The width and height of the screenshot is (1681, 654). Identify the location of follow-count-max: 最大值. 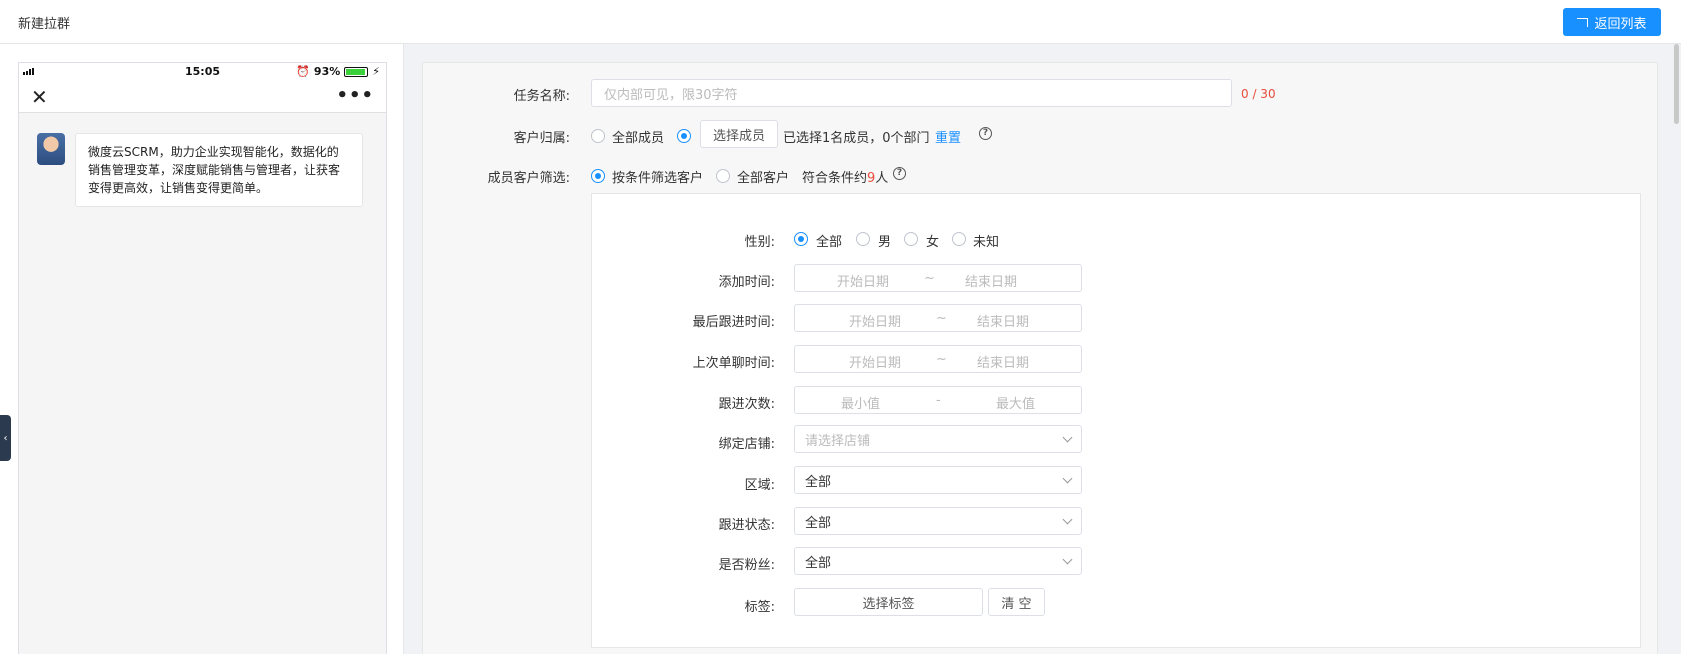
(1016, 404).